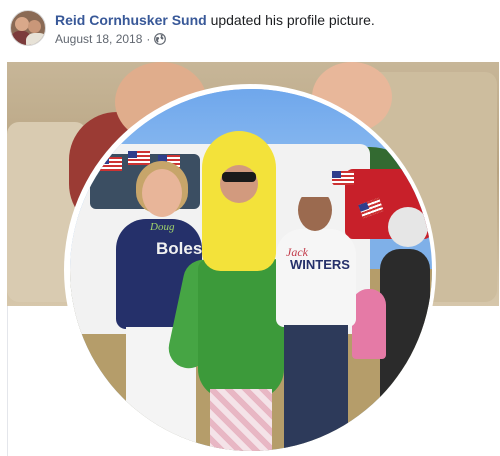 The width and height of the screenshot is (500, 456). I want to click on post-meta: August 18, 2018 ·, so click(111, 39).